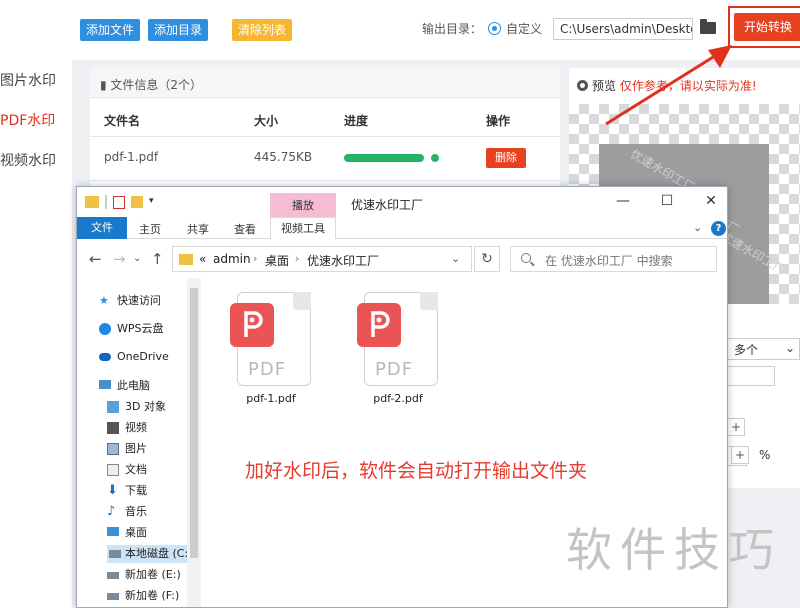 The height and width of the screenshot is (608, 800). I want to click on tab-video-tools: 视频工具, so click(303, 228).